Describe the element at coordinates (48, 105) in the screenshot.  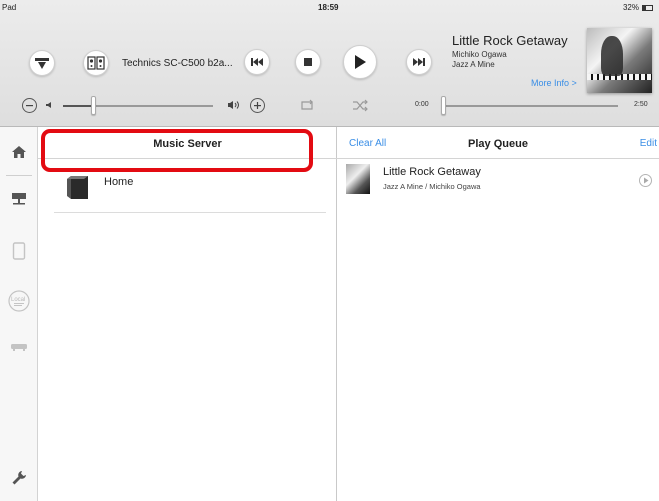
I see `volume-low-icon` at that location.